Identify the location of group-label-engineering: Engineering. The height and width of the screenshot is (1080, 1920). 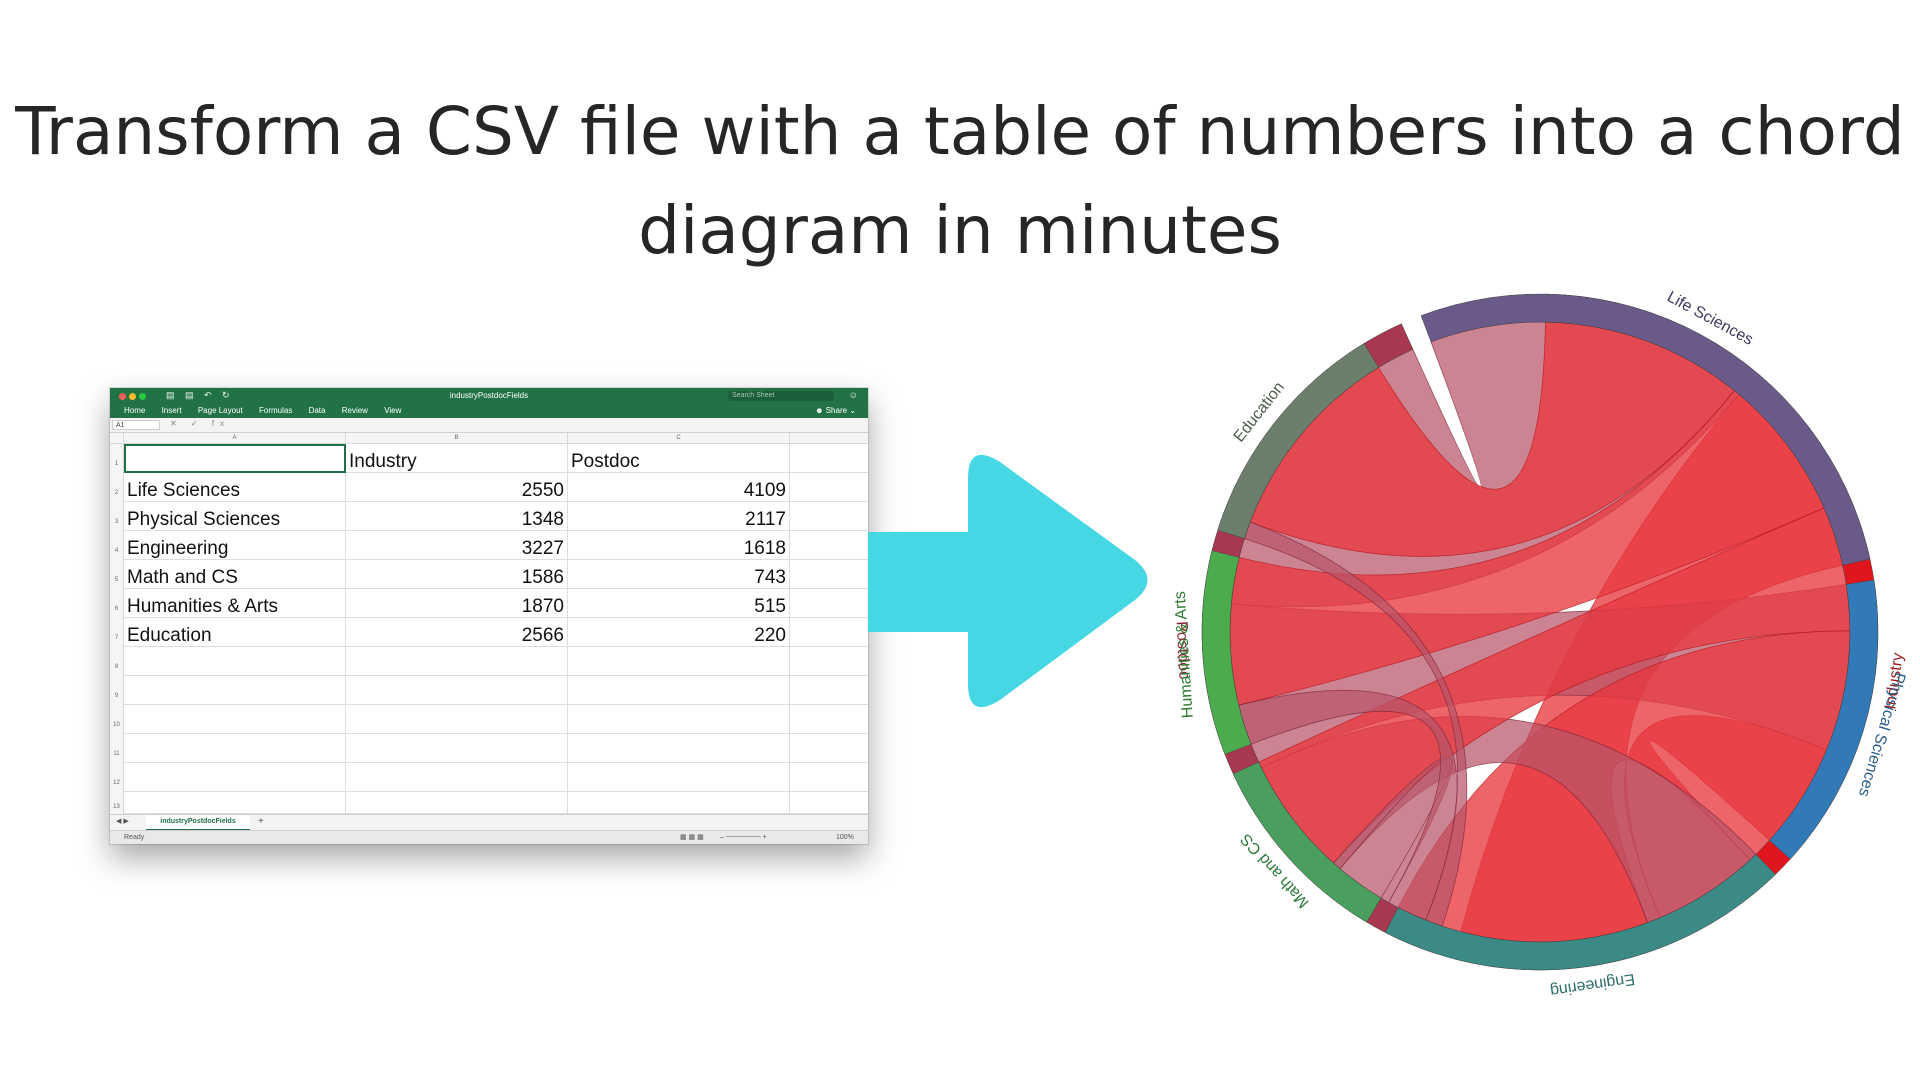
(1592, 984).